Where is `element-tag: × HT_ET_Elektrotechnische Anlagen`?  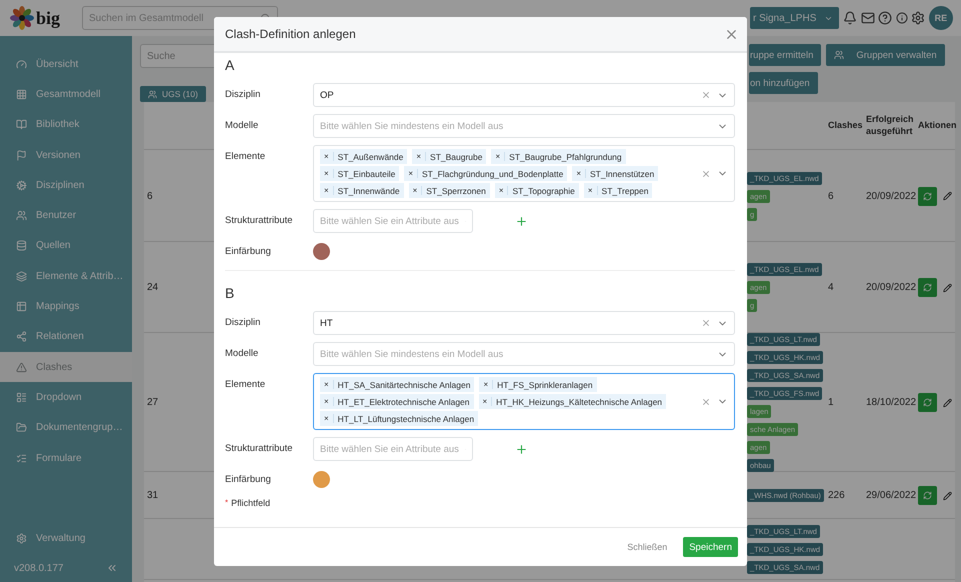
element-tag: × HT_ET_Elektrotechnische Anlagen is located at coordinates (397, 401).